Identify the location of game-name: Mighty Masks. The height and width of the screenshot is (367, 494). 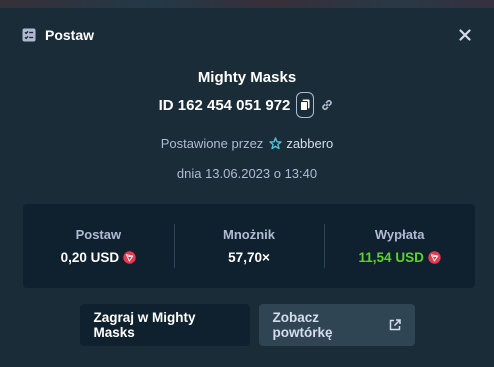
(247, 77).